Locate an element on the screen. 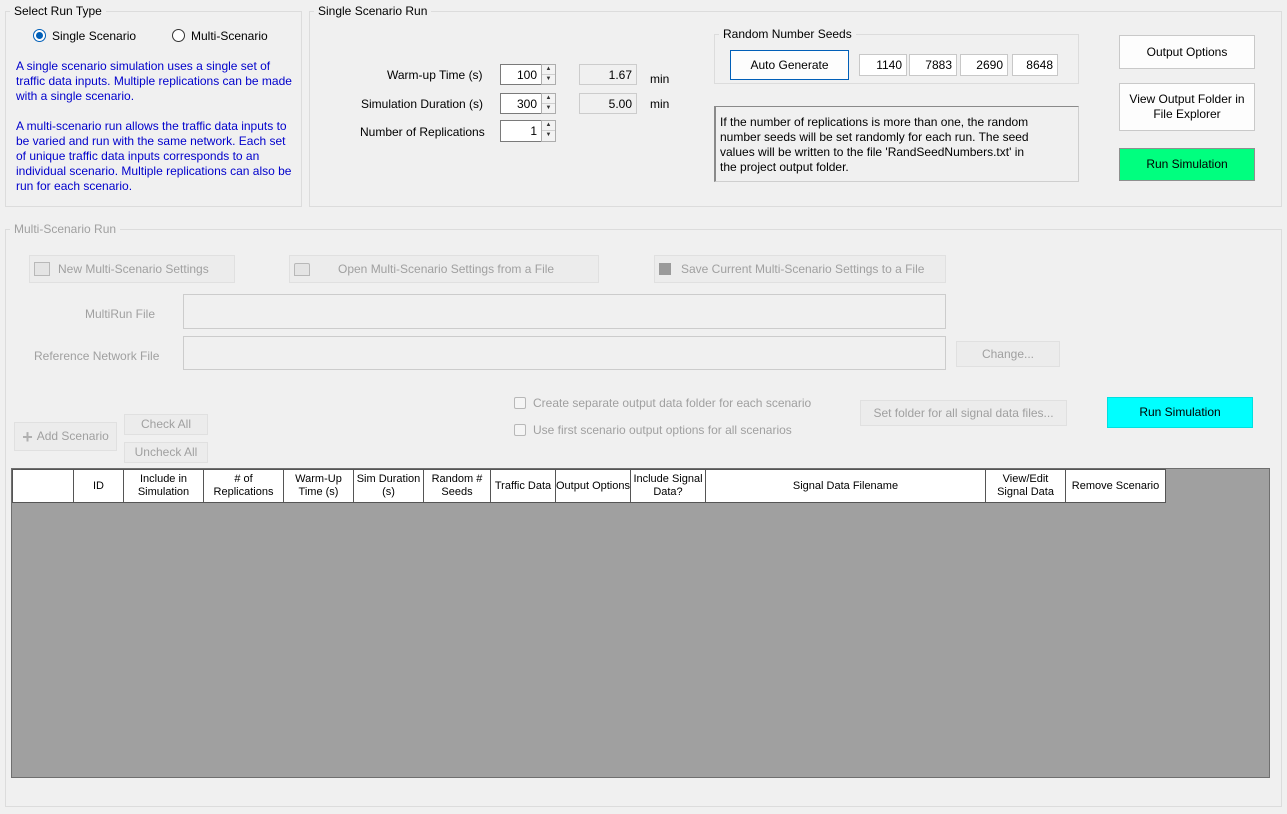  new-multi-scenario-settings-button: New Multi-Scenario Settings is located at coordinates (132, 269).